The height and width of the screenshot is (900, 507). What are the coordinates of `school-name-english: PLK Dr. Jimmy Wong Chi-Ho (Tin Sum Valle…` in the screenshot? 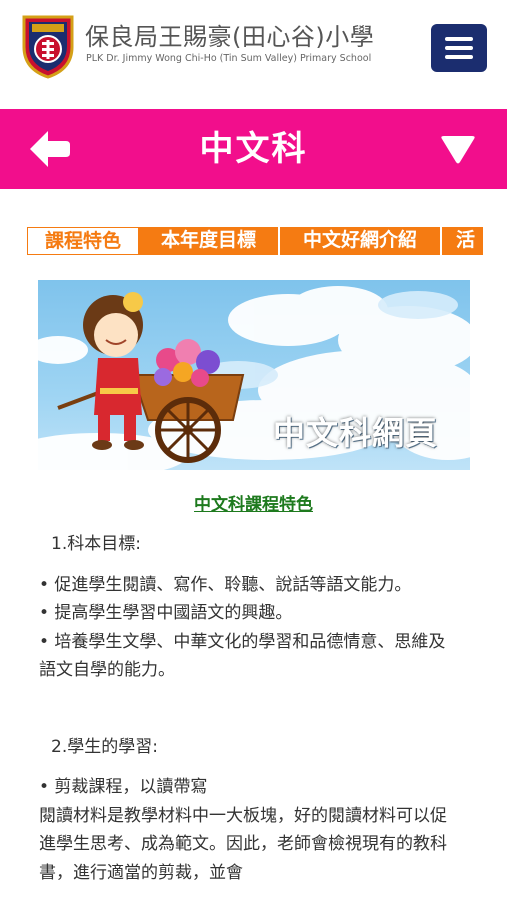 It's located at (229, 58).